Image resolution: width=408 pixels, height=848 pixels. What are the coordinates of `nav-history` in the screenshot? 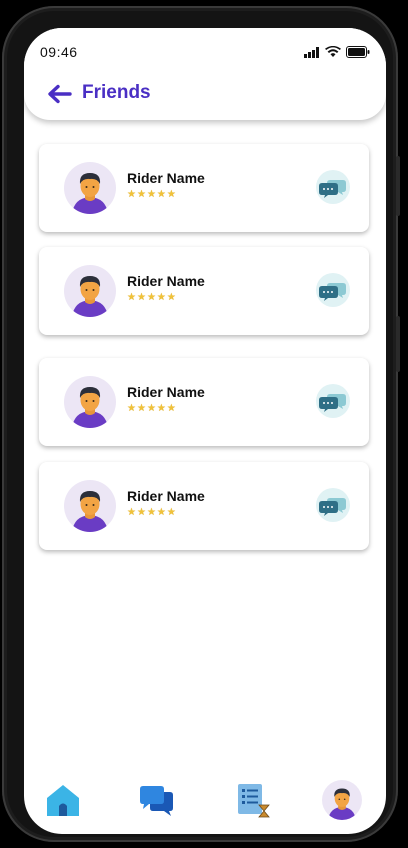 It's located at (252, 800).